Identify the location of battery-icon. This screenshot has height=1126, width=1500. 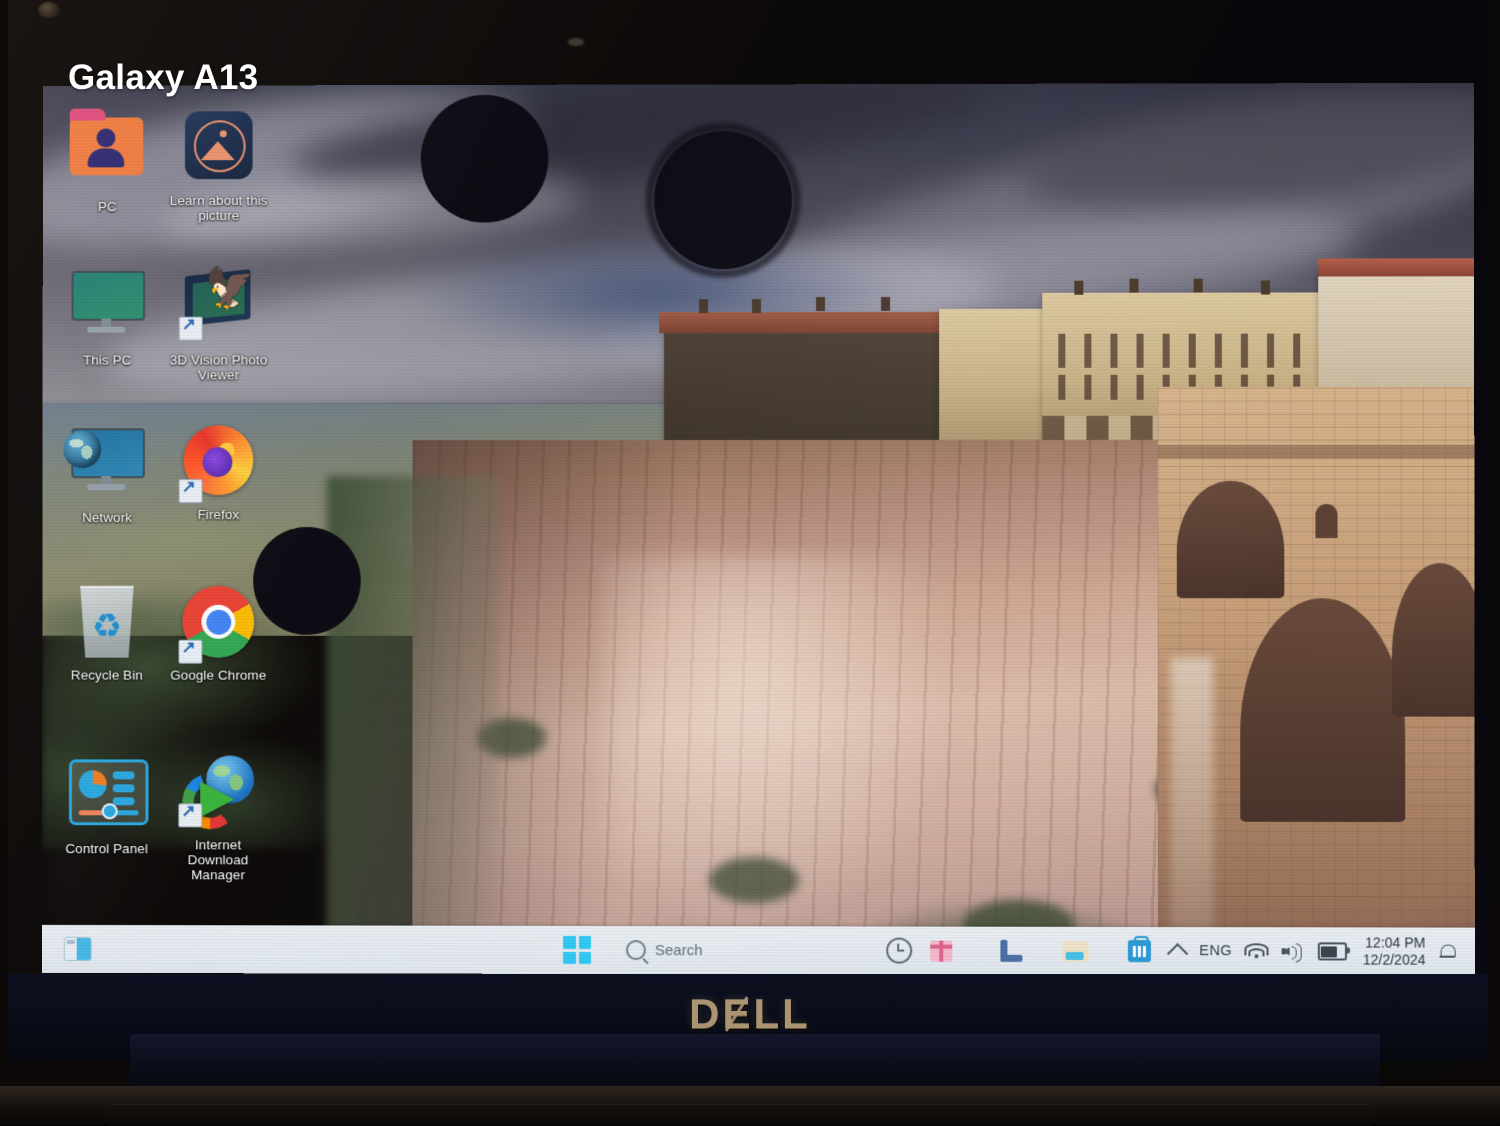
(1332, 951).